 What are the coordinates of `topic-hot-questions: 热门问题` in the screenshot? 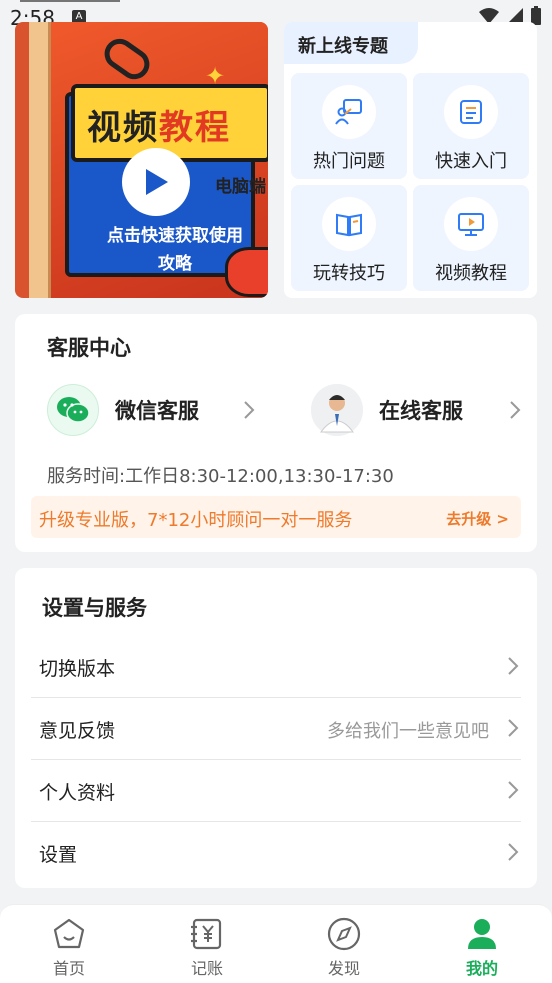 It's located at (349, 126).